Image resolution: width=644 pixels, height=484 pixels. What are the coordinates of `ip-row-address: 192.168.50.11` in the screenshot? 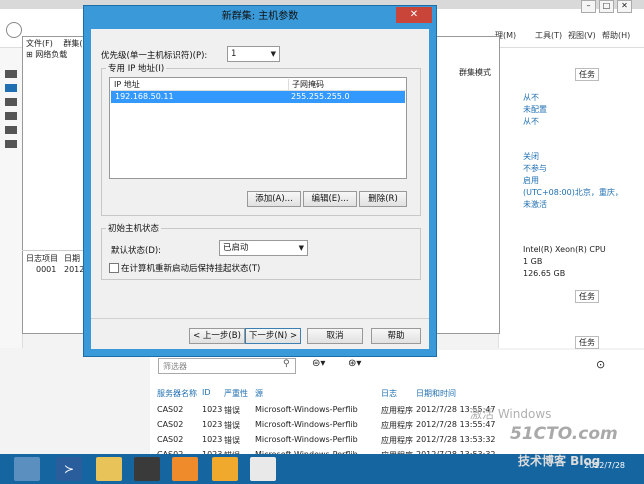 It's located at (144, 96).